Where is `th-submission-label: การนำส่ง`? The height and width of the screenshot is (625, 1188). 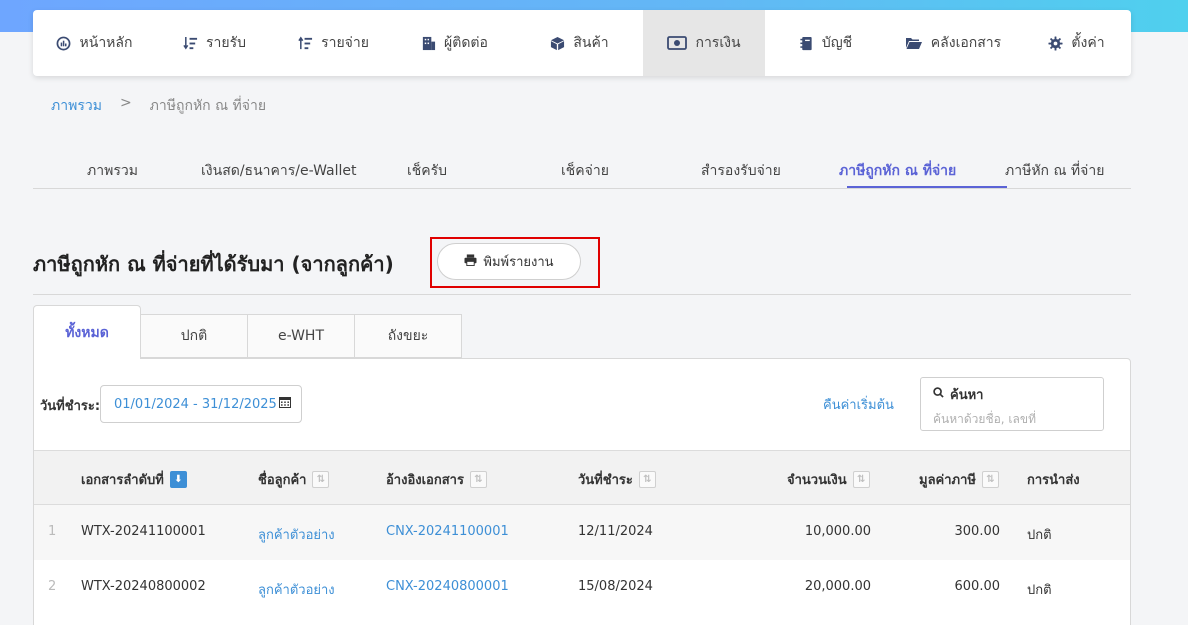
th-submission-label: การนำส่ง is located at coordinates (1053, 480).